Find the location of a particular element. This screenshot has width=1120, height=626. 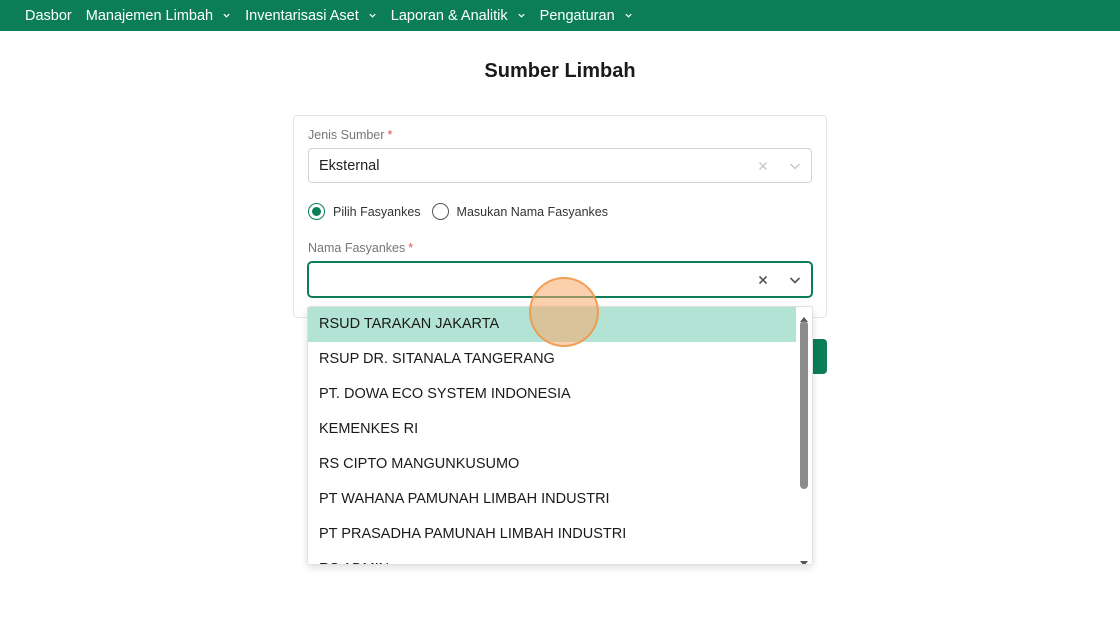

nav-item-label: Dasbor is located at coordinates (48, 15).